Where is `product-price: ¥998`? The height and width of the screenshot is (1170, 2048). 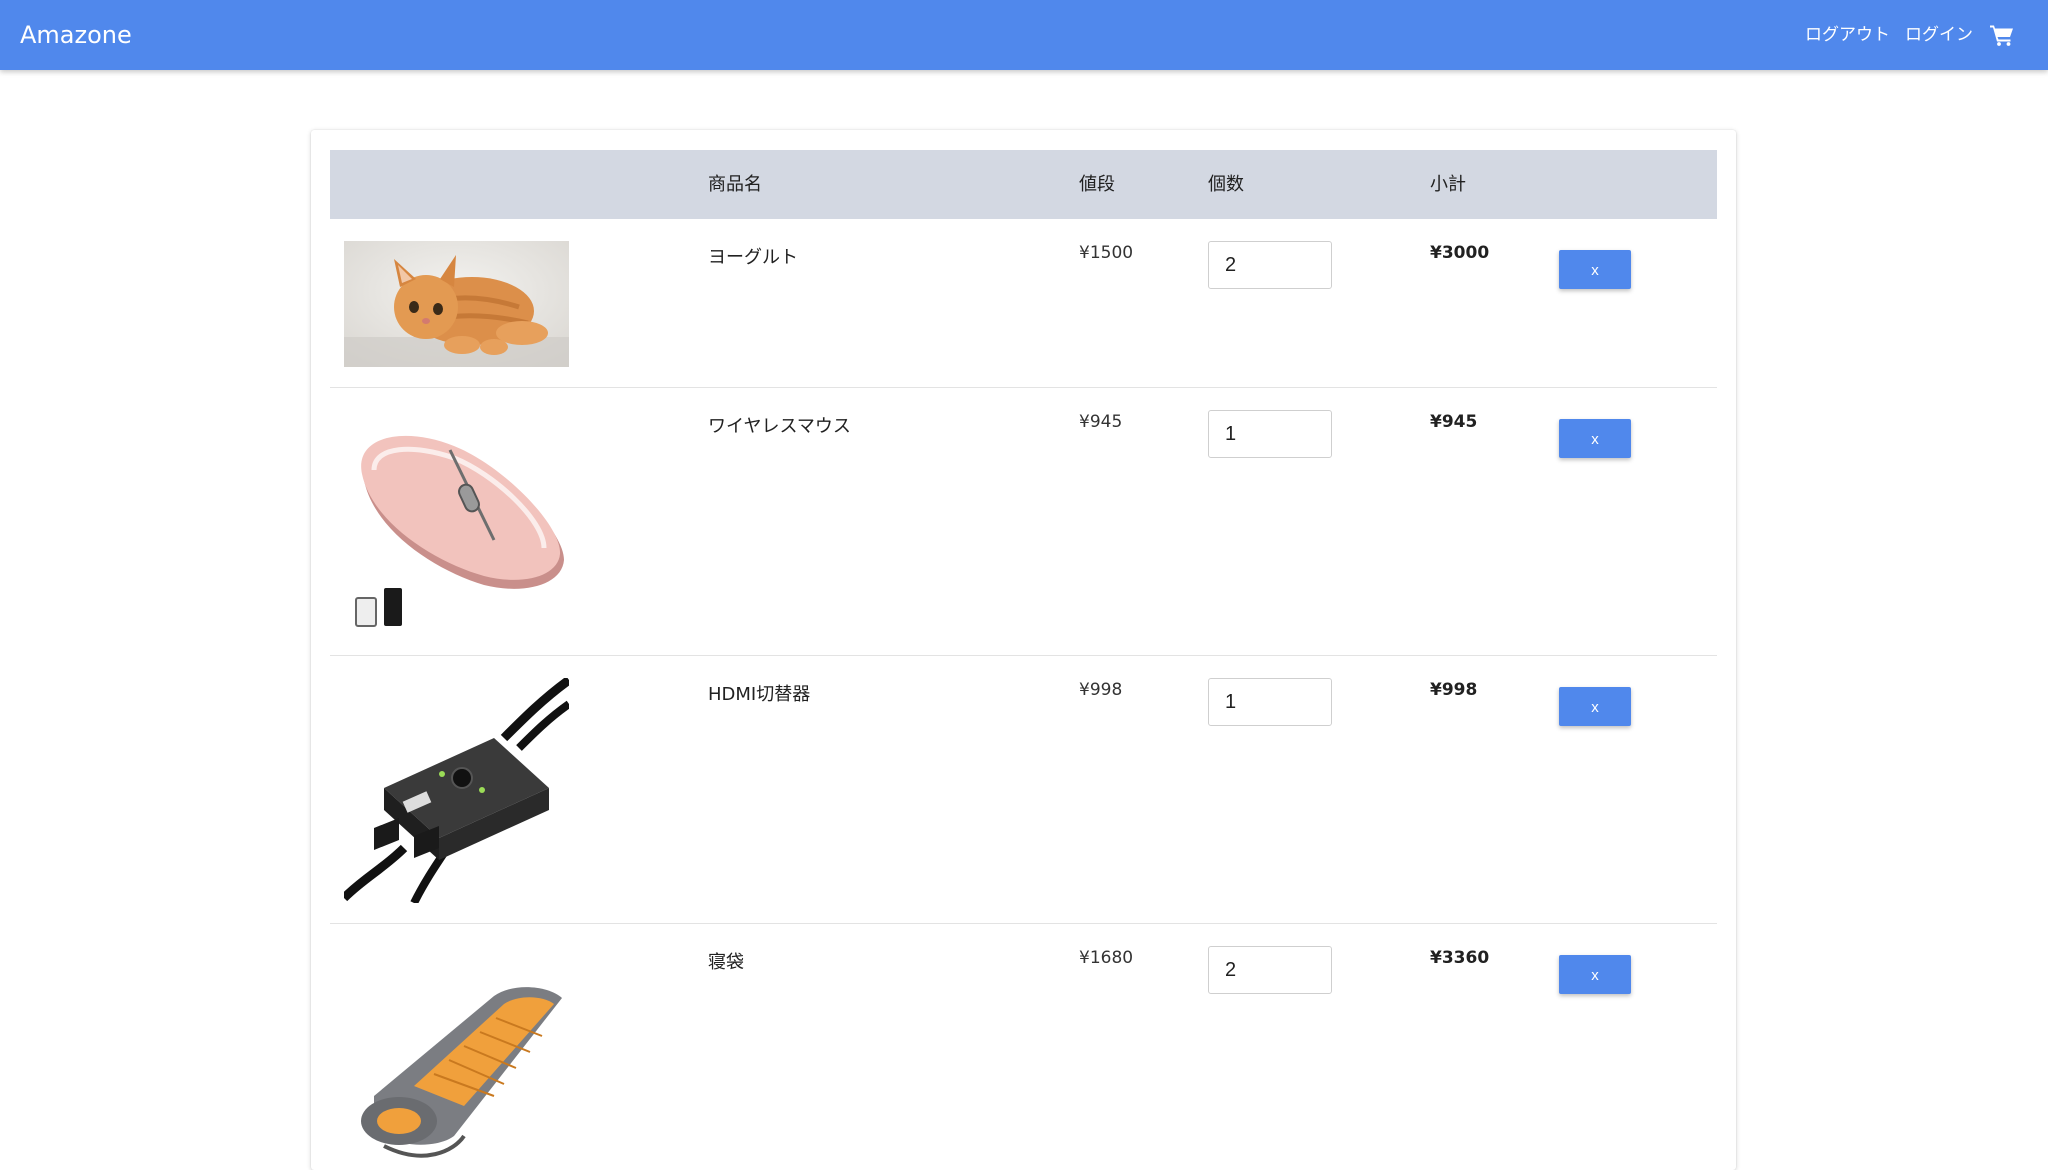 product-price: ¥998 is located at coordinates (1101, 690).